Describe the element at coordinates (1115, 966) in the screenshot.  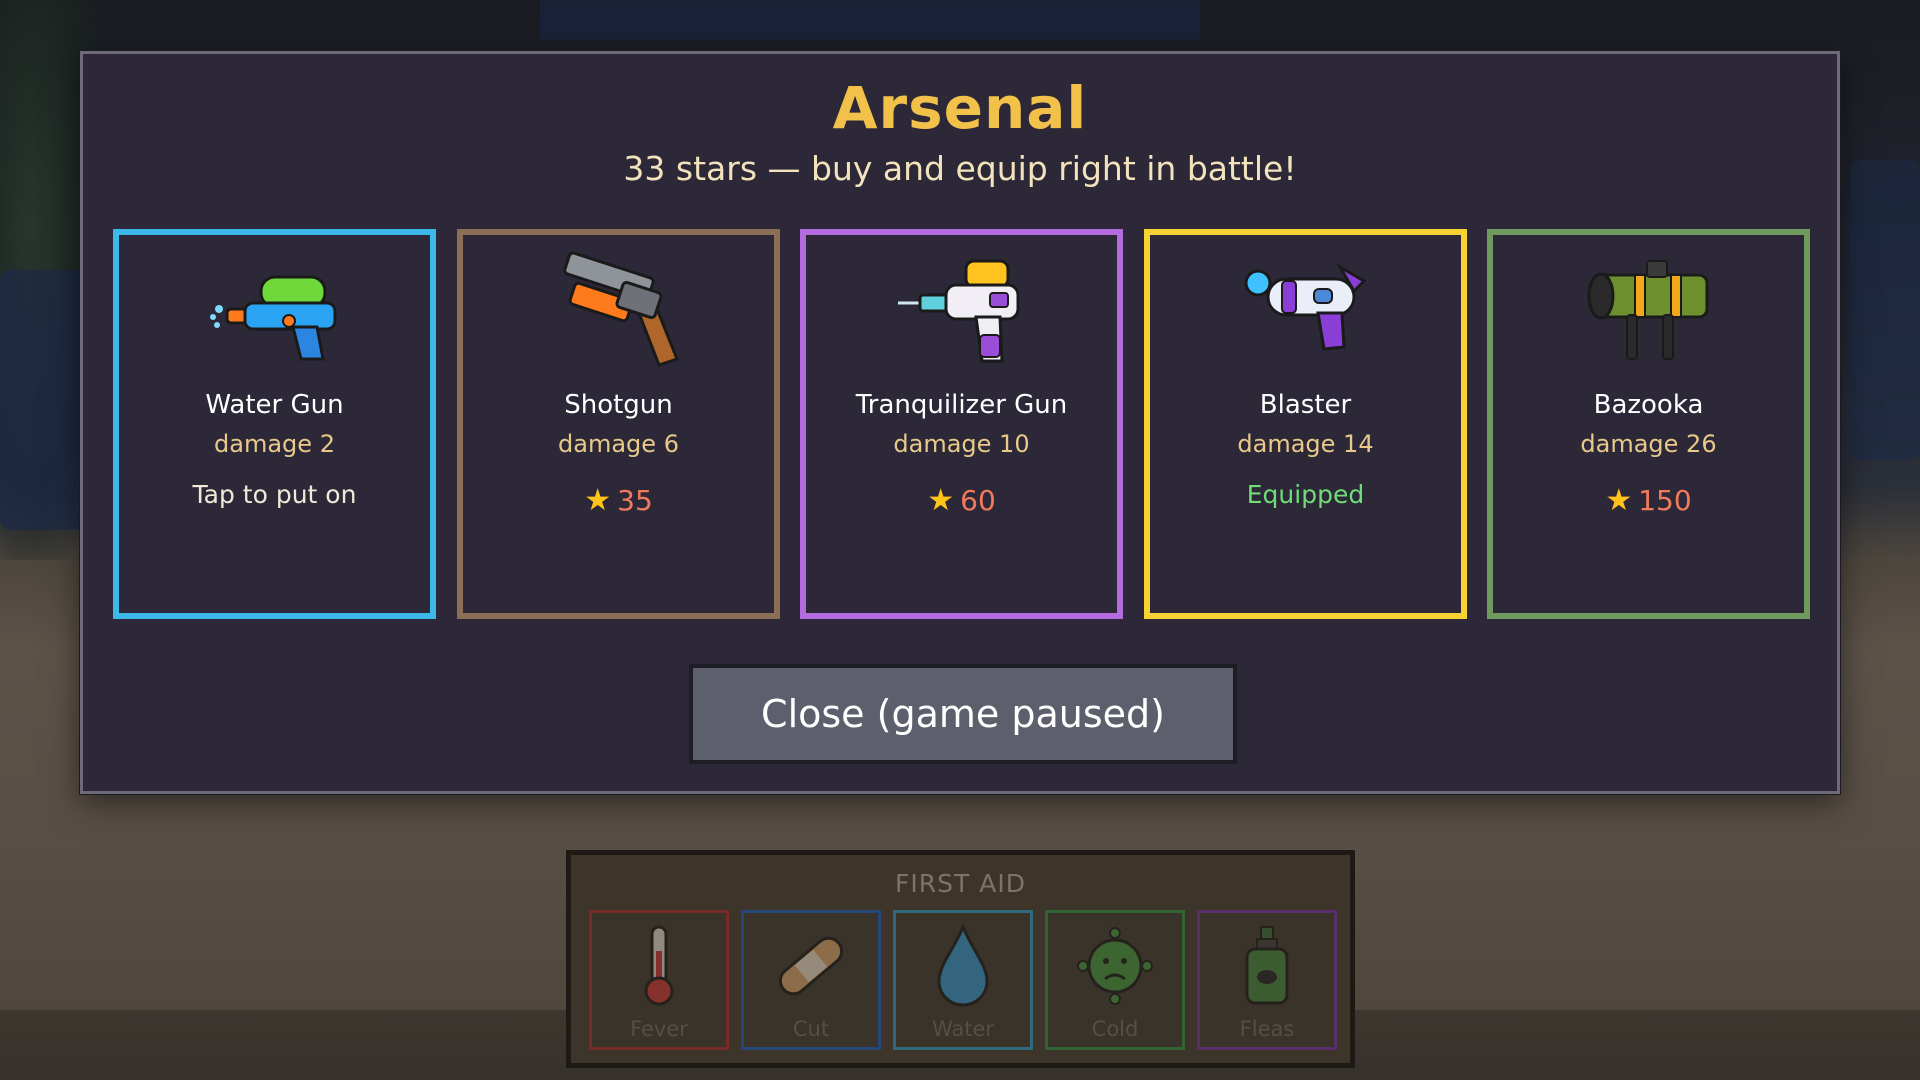
I see `virus-icon` at that location.